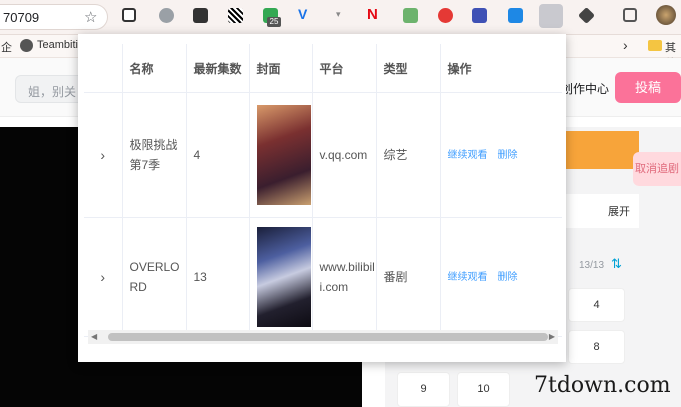 The width and height of the screenshot is (681, 407). Describe the element at coordinates (343, 16) in the screenshot. I see `dropdown-small-icon: ▾` at that location.